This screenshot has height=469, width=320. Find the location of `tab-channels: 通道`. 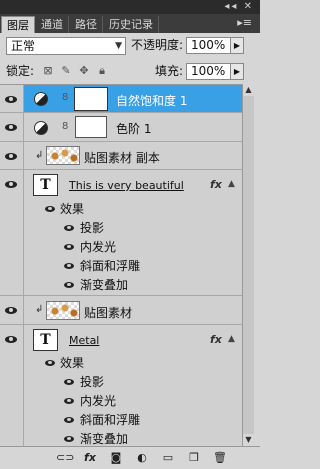

tab-channels: 通道 is located at coordinates (52, 24).